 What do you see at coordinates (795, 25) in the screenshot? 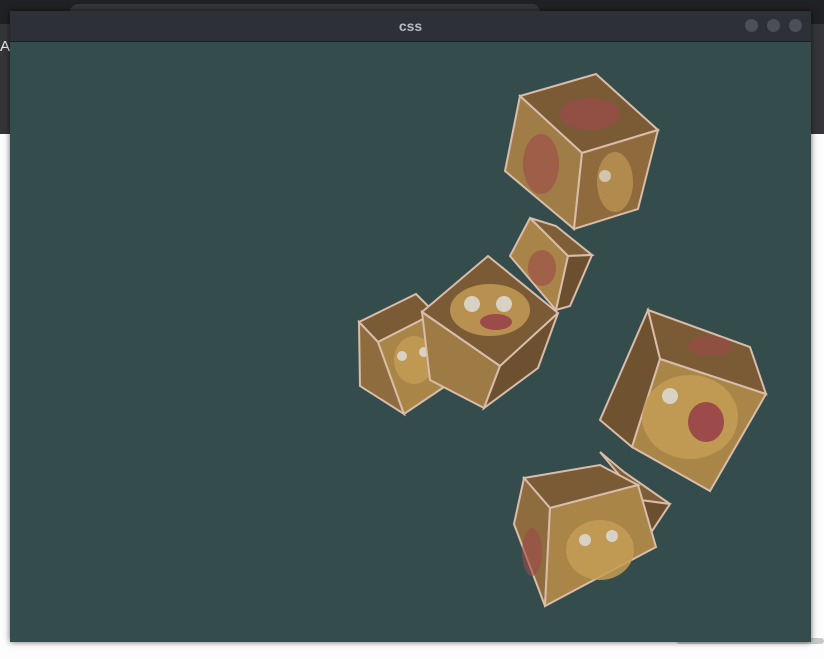
I see `close-button` at bounding box center [795, 25].